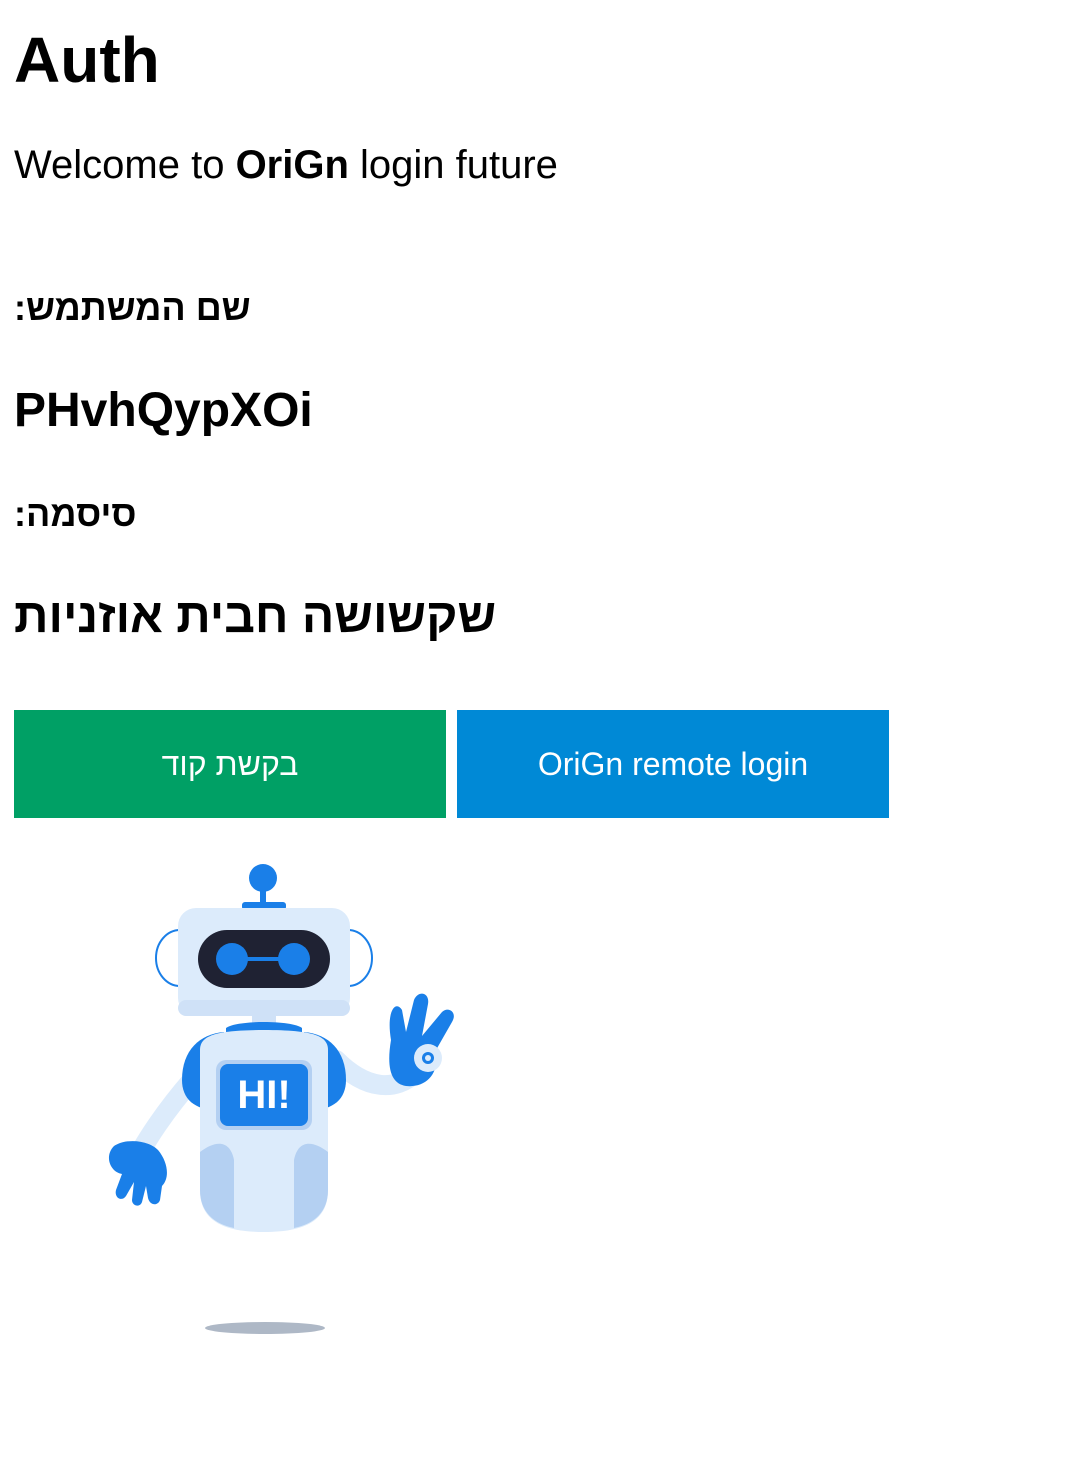 The height and width of the screenshot is (1478, 1070). I want to click on brand-name: OriGn, so click(292, 165).